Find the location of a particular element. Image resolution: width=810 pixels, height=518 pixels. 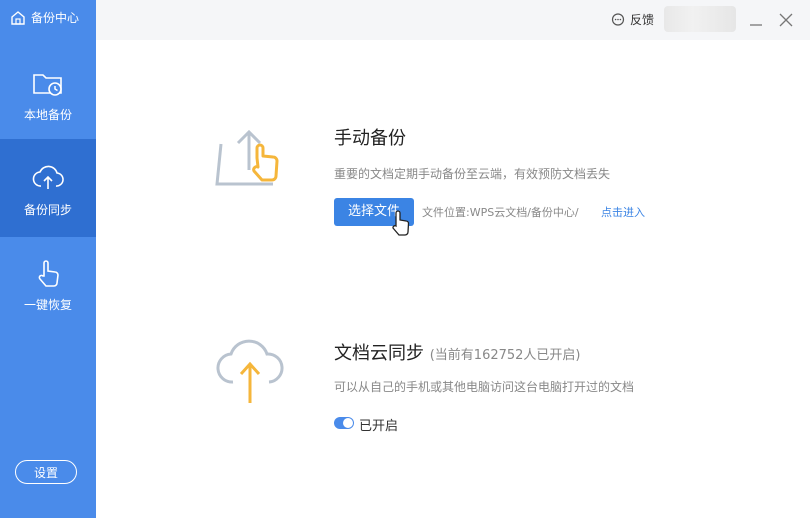

sidebar-item-label: 备份同步 is located at coordinates (47, 210).